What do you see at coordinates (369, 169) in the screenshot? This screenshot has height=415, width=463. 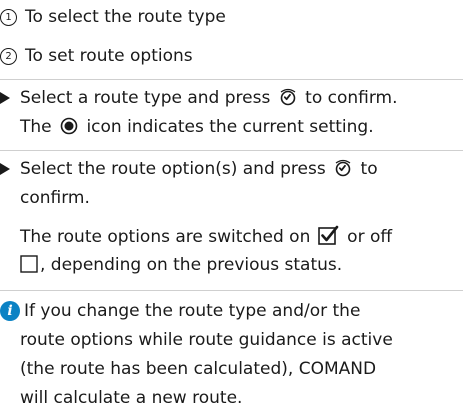 I see `step-text: to` at bounding box center [369, 169].